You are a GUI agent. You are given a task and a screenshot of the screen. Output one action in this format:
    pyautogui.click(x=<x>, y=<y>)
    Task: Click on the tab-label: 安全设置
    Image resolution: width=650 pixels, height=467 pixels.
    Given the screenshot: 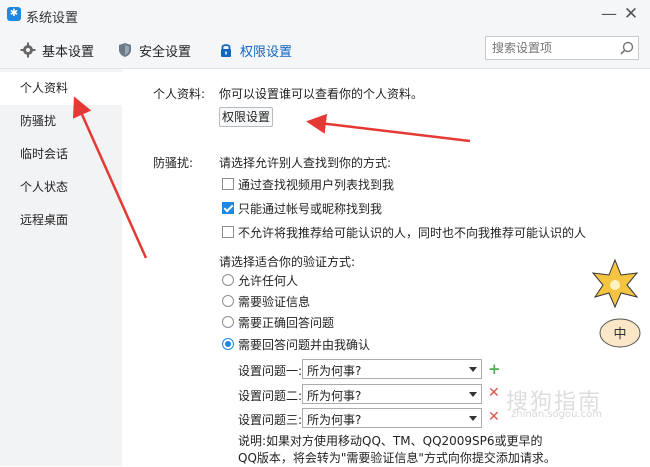 What is the action you would take?
    pyautogui.click(x=165, y=52)
    